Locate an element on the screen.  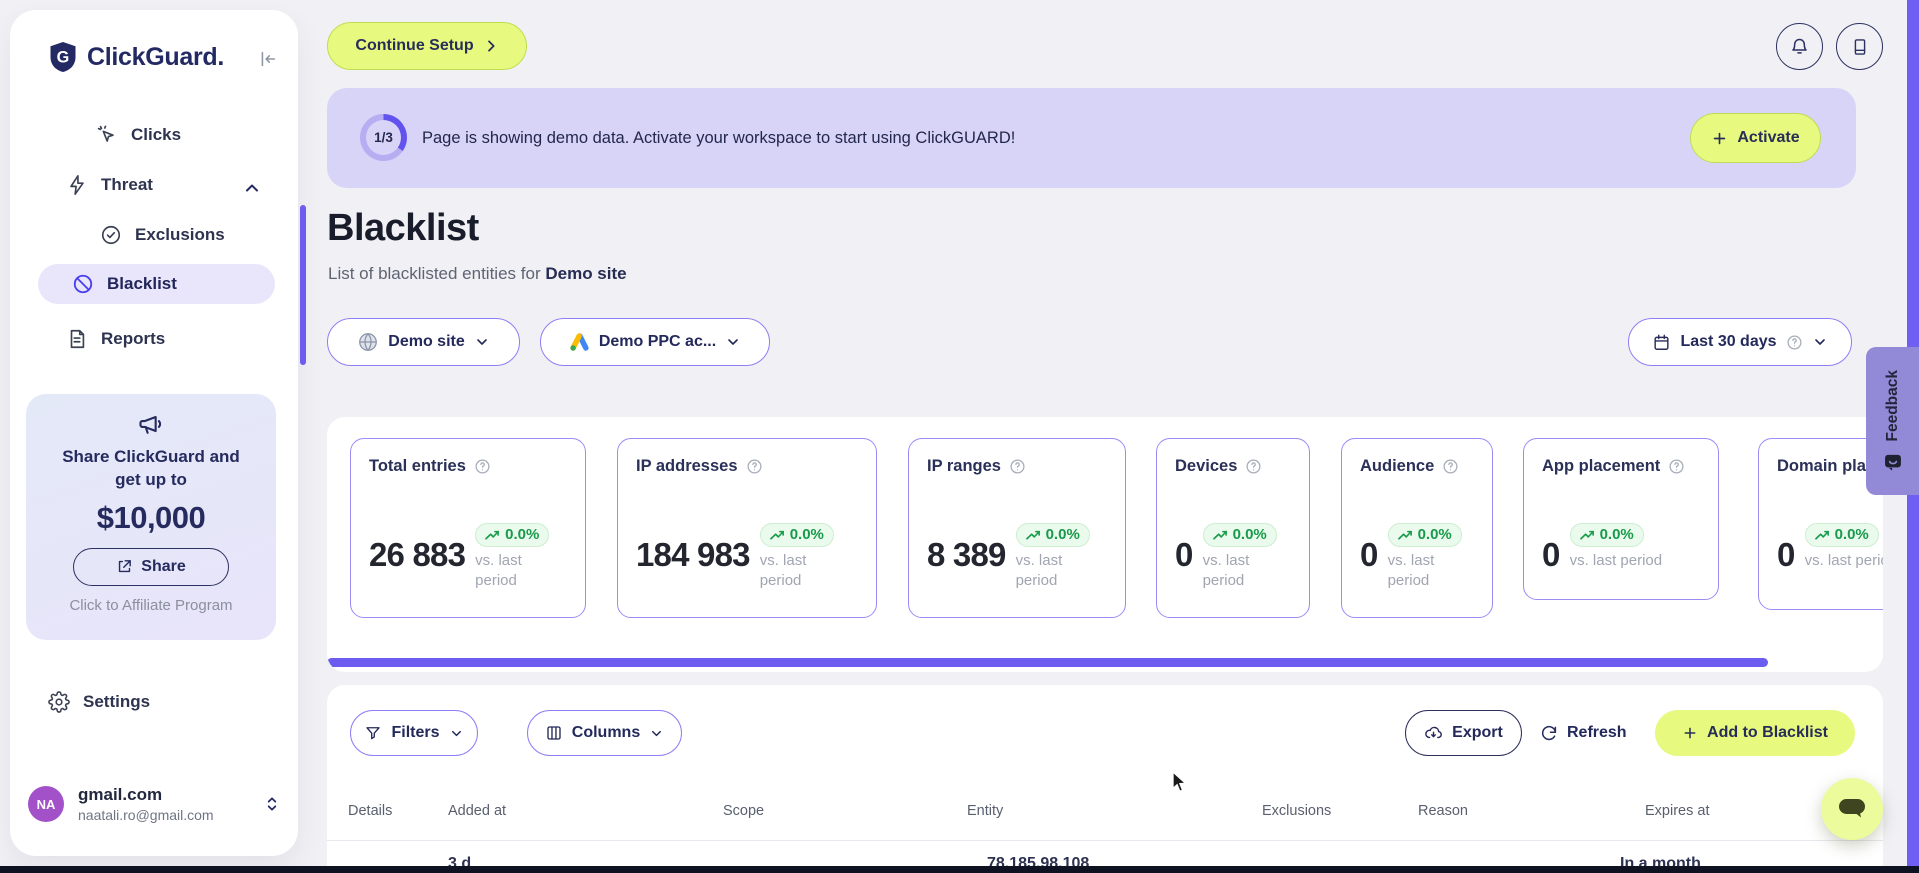
col-header-expires-at: Expires at is located at coordinates (1677, 811).